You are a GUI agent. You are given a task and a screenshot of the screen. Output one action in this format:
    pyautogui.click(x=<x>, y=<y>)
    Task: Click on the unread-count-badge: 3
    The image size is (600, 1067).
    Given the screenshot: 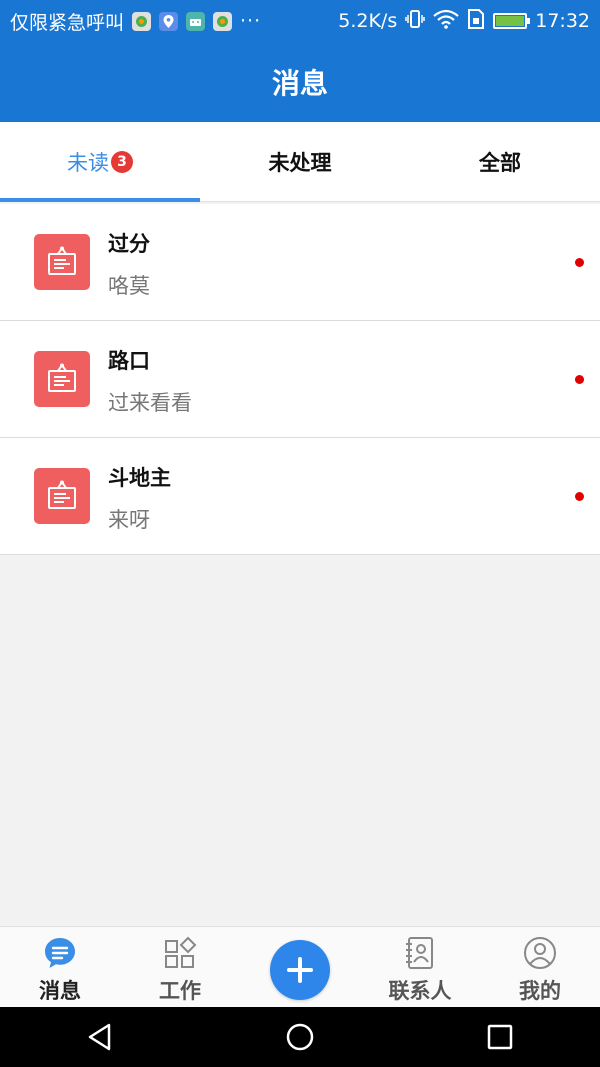 What is the action you would take?
    pyautogui.click(x=122, y=161)
    